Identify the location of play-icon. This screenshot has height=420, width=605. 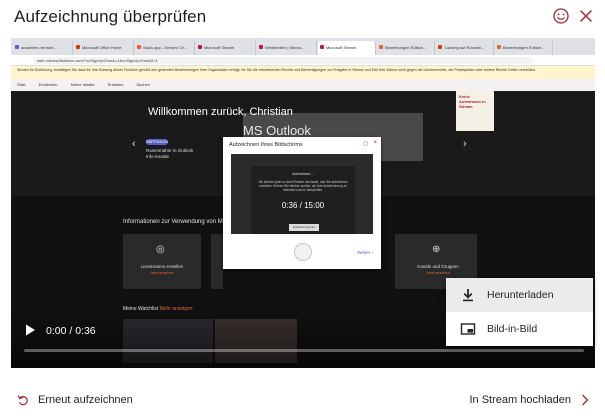
(30, 330).